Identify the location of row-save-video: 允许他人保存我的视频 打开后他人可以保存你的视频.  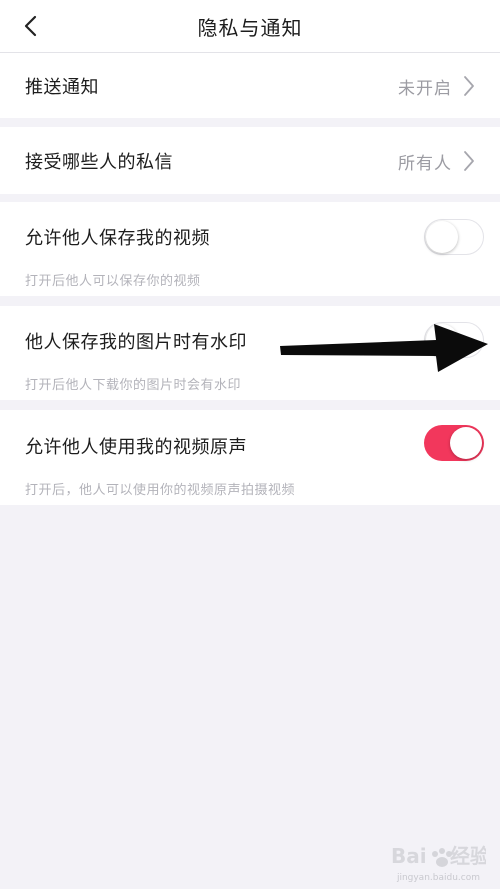
(250, 249).